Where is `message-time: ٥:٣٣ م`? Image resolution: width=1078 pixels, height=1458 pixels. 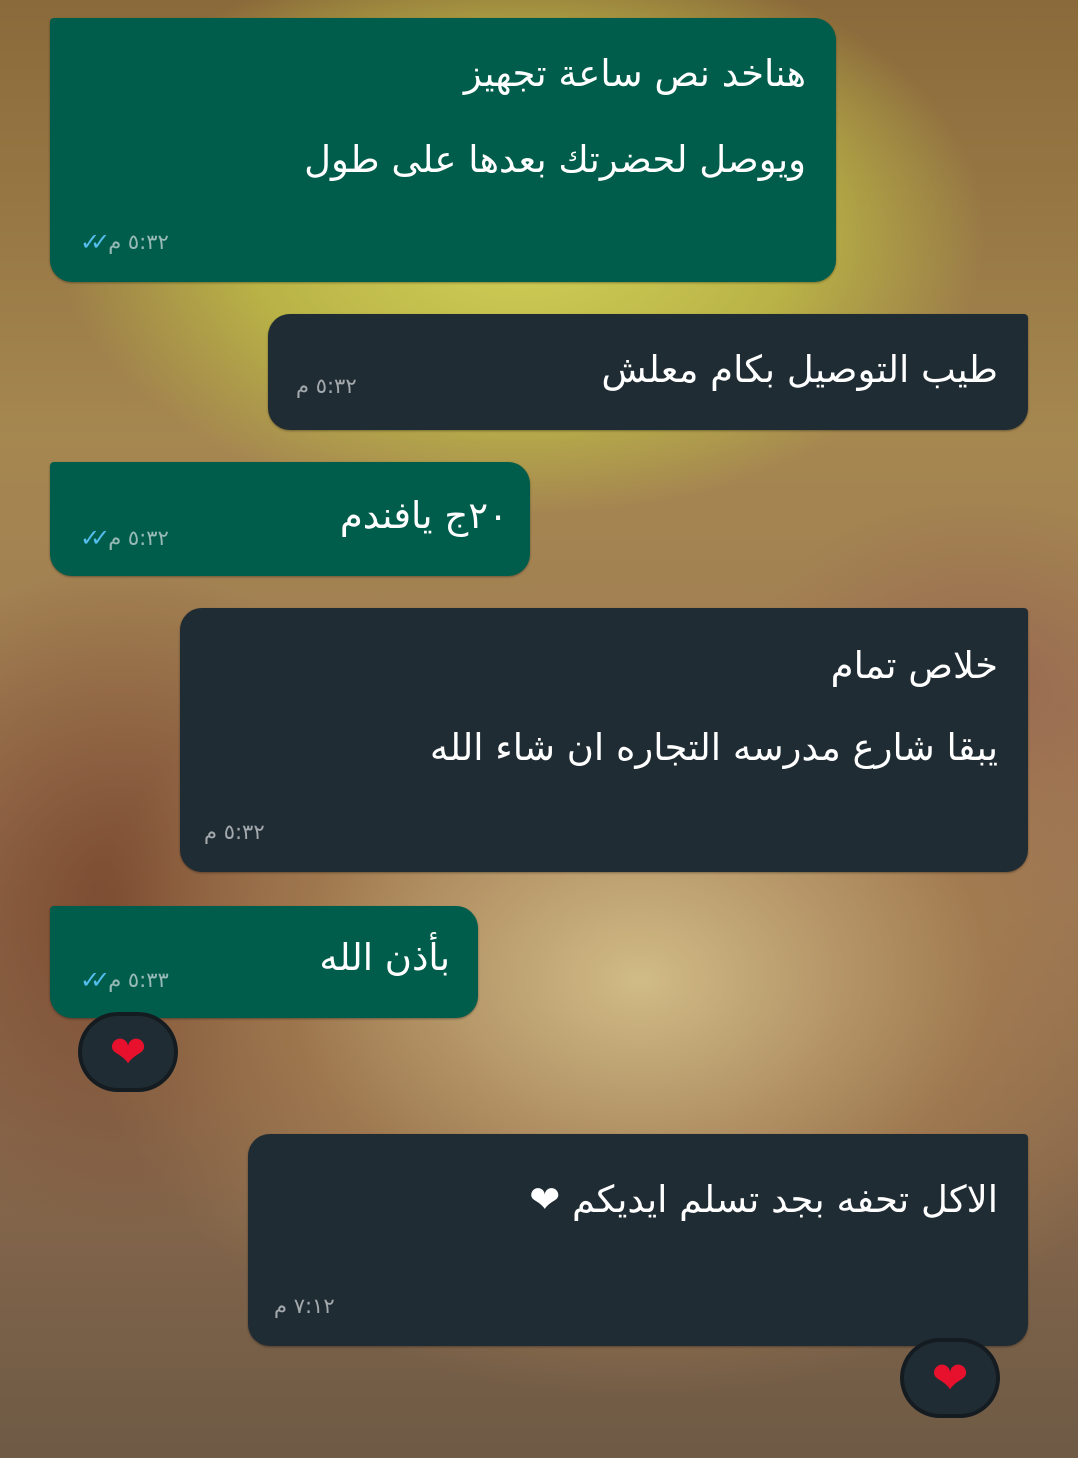 message-time: ٥:٣٣ م is located at coordinates (138, 980).